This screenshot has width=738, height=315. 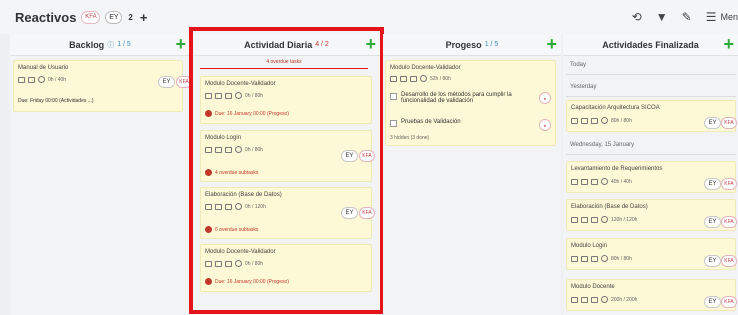 I want to click on add-member-button: +, so click(x=144, y=17).